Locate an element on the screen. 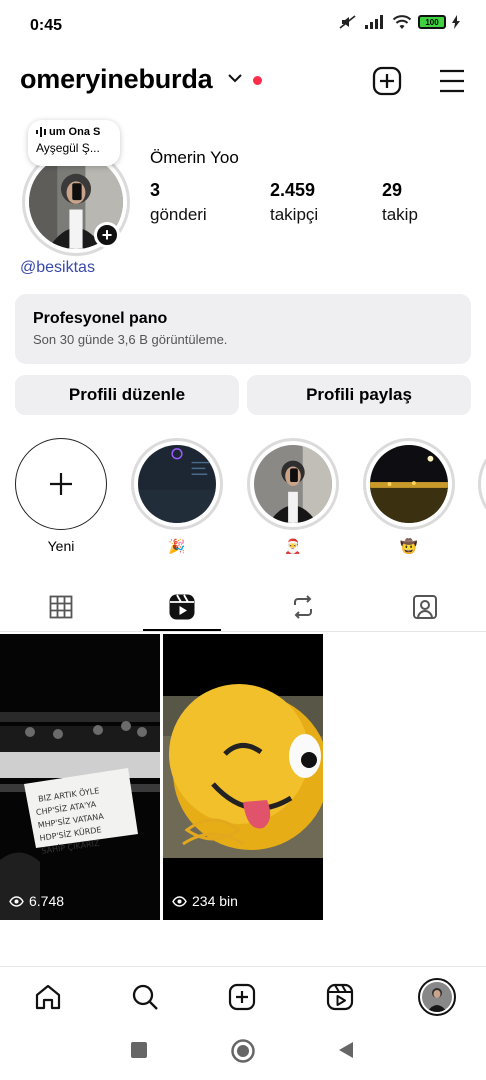 The image size is (486, 1080). music-bars-icon is located at coordinates (41, 132).